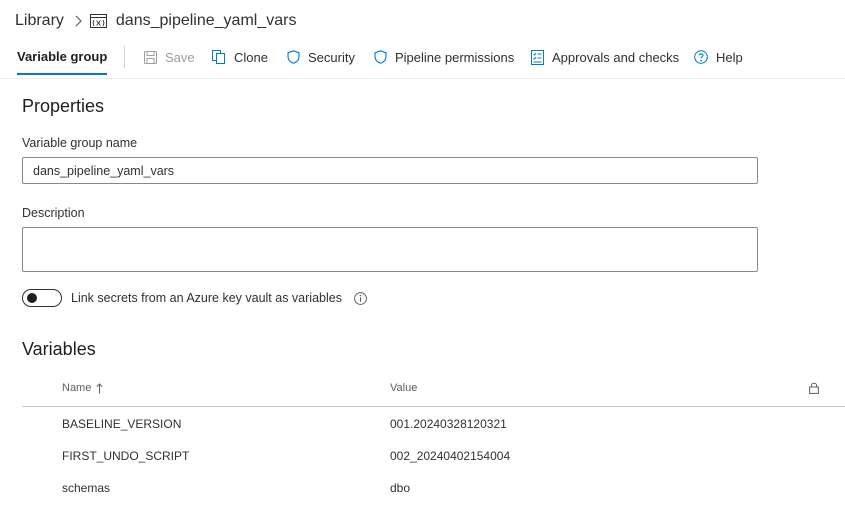  Describe the element at coordinates (62, 56) in the screenshot. I see `tab-variable-group-label: Variable group` at that location.